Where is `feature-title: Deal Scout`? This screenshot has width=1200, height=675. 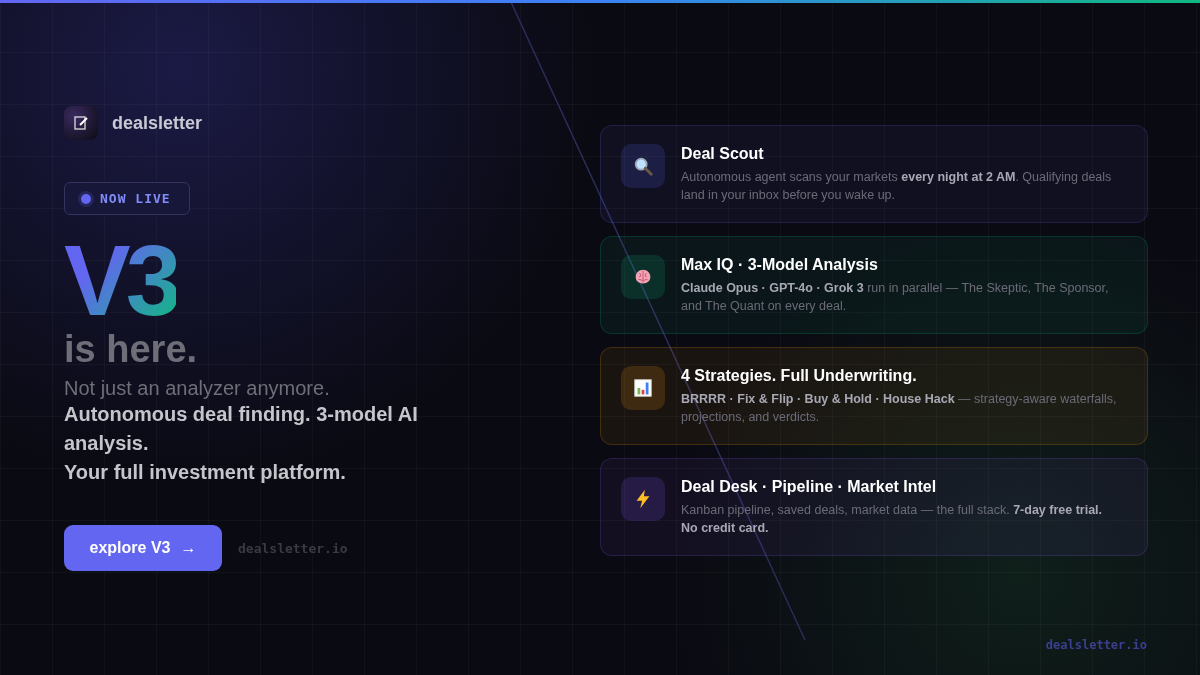
feature-title: Deal Scout is located at coordinates (723, 154).